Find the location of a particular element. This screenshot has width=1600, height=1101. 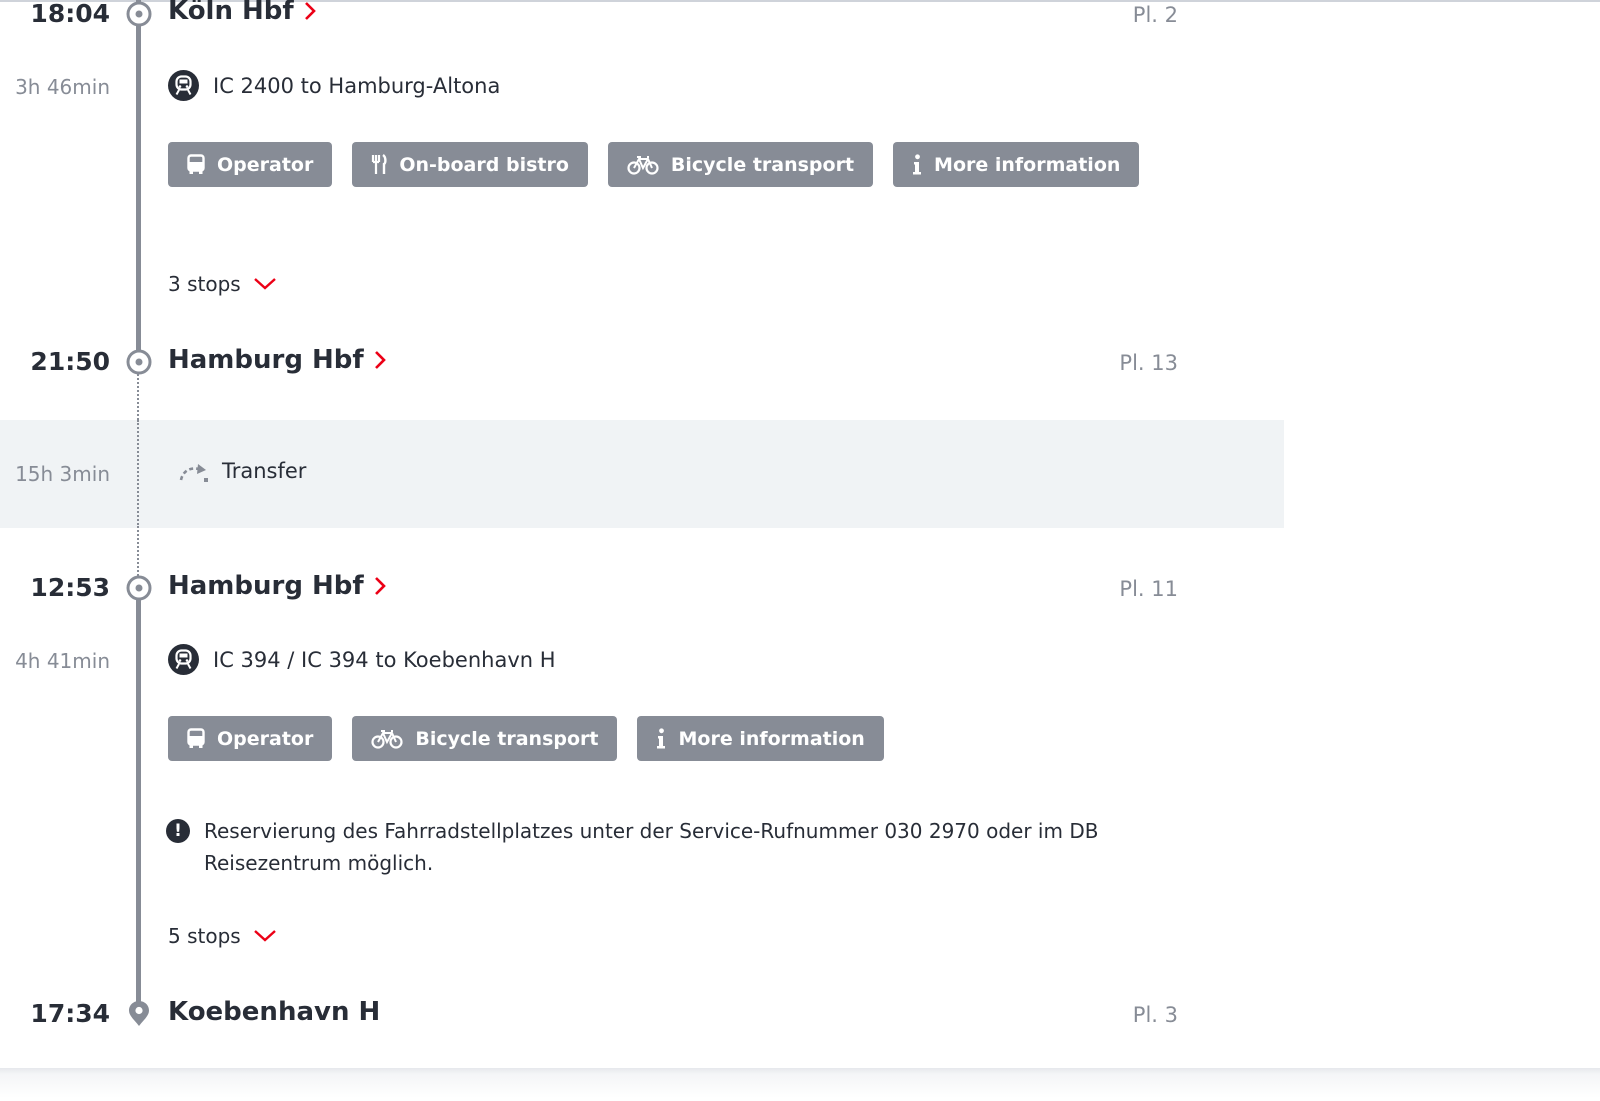

station-link: Köln Hbf is located at coordinates (242, 13).